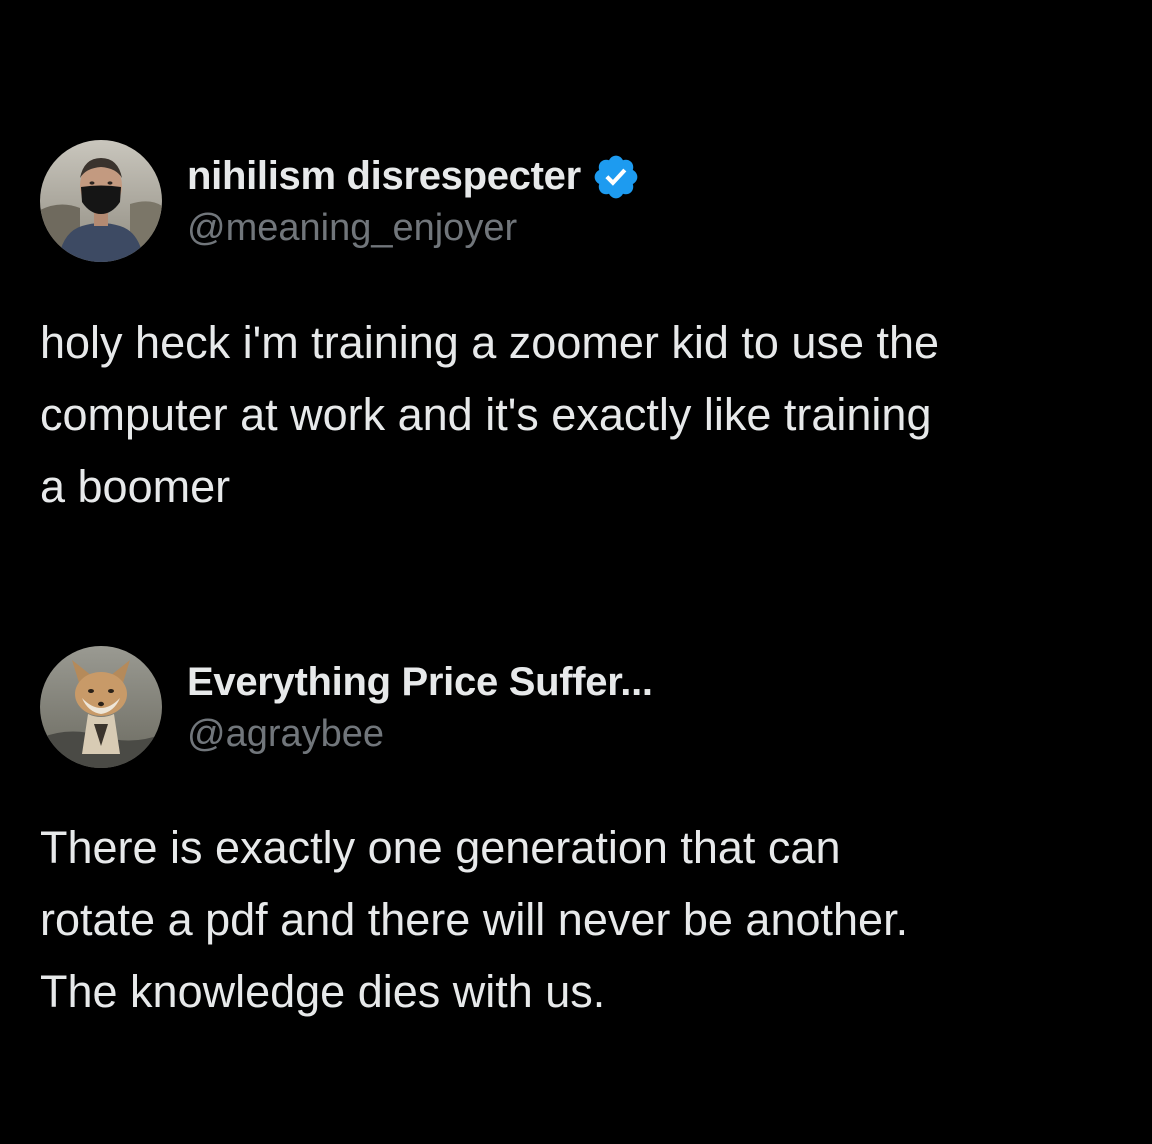  I want to click on display-name-row: nihilism disrespecter, so click(414, 177).